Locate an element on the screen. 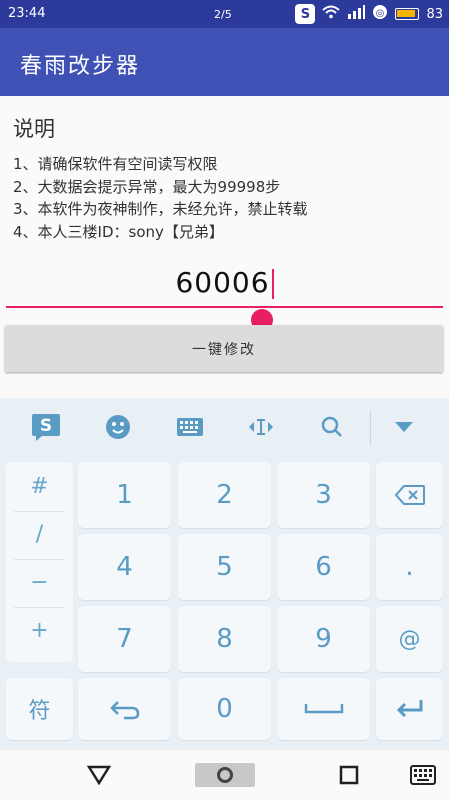 This screenshot has width=449, height=800. step-count-input: 60006 is located at coordinates (224, 288).